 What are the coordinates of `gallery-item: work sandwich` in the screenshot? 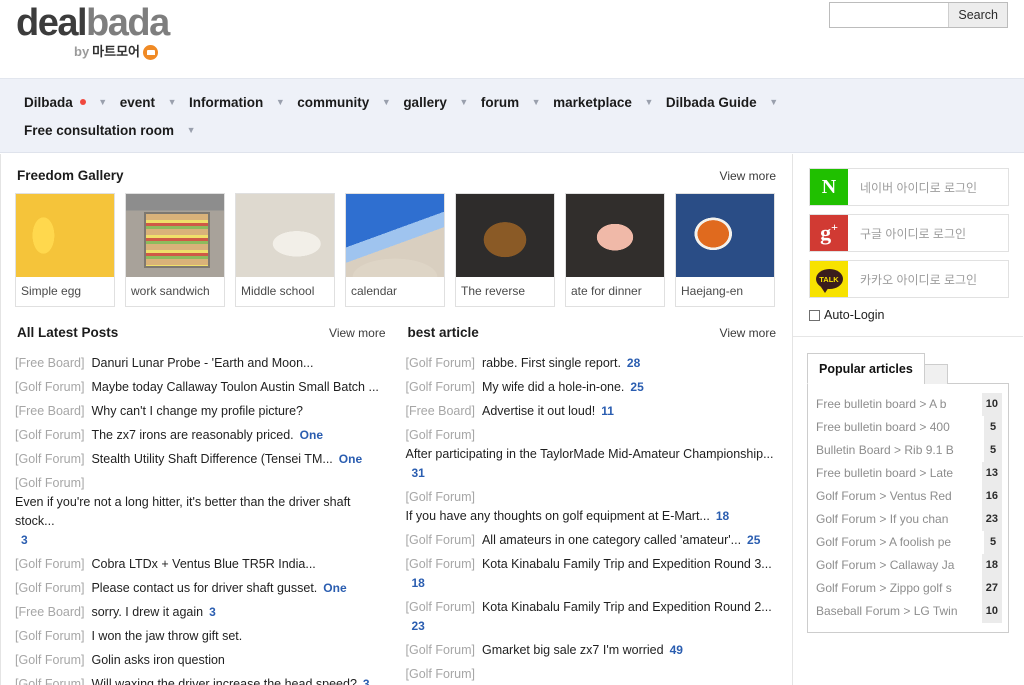 It's located at (175, 250).